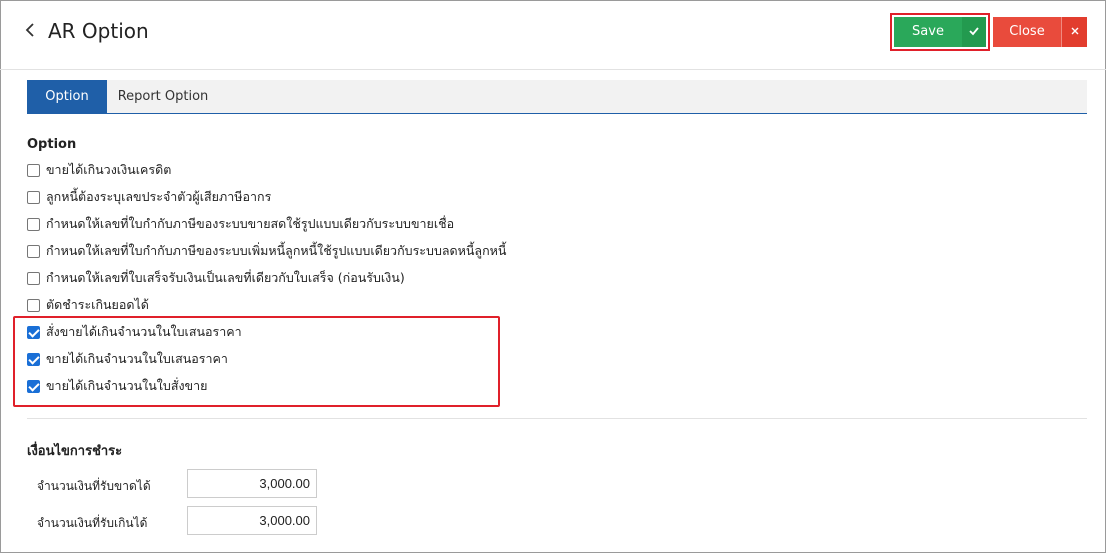 Image resolution: width=1106 pixels, height=553 pixels. Describe the element at coordinates (94, 486) in the screenshot. I see `field-label-short-amount: จำนวนเงินที่รับขาดได้` at that location.